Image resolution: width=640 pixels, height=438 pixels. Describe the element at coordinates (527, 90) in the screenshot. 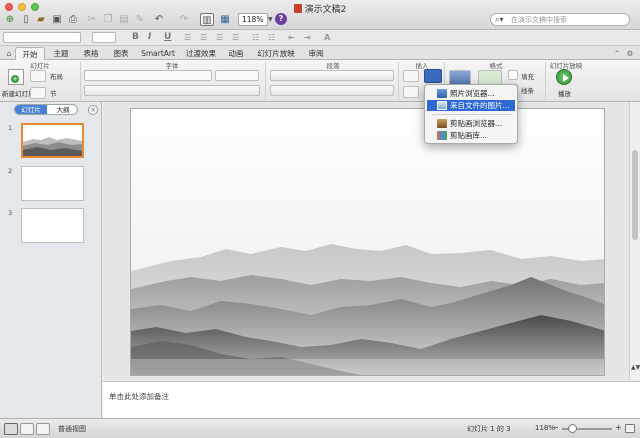

I see `line-label: 线条` at that location.